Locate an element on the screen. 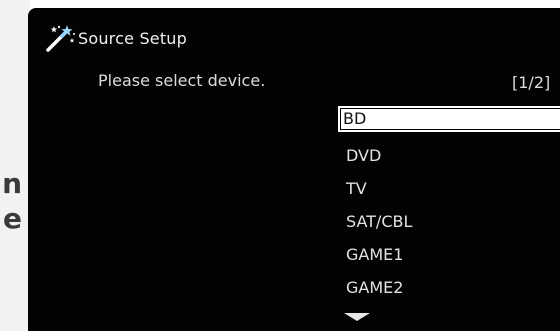 Image resolution: width=560 pixels, height=331 pixels. side-text-fragment: n is located at coordinates (12, 184).